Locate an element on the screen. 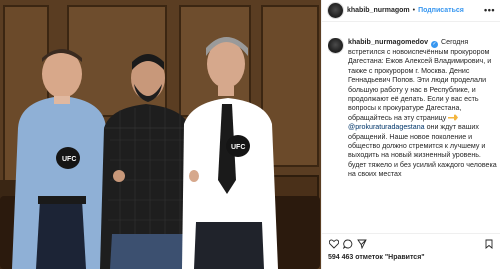 The height and width of the screenshot is (269, 500). action-bar is located at coordinates (411, 243).